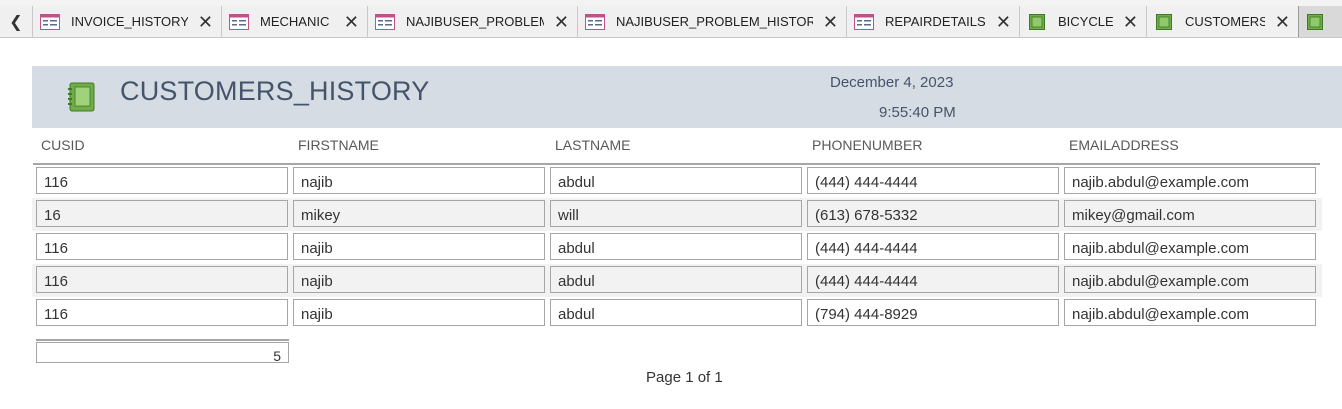 Image resolution: width=1342 pixels, height=409 pixels. Describe the element at coordinates (275, 91) in the screenshot. I see `report-title: CUSTOMERS_HISTORY` at that location.